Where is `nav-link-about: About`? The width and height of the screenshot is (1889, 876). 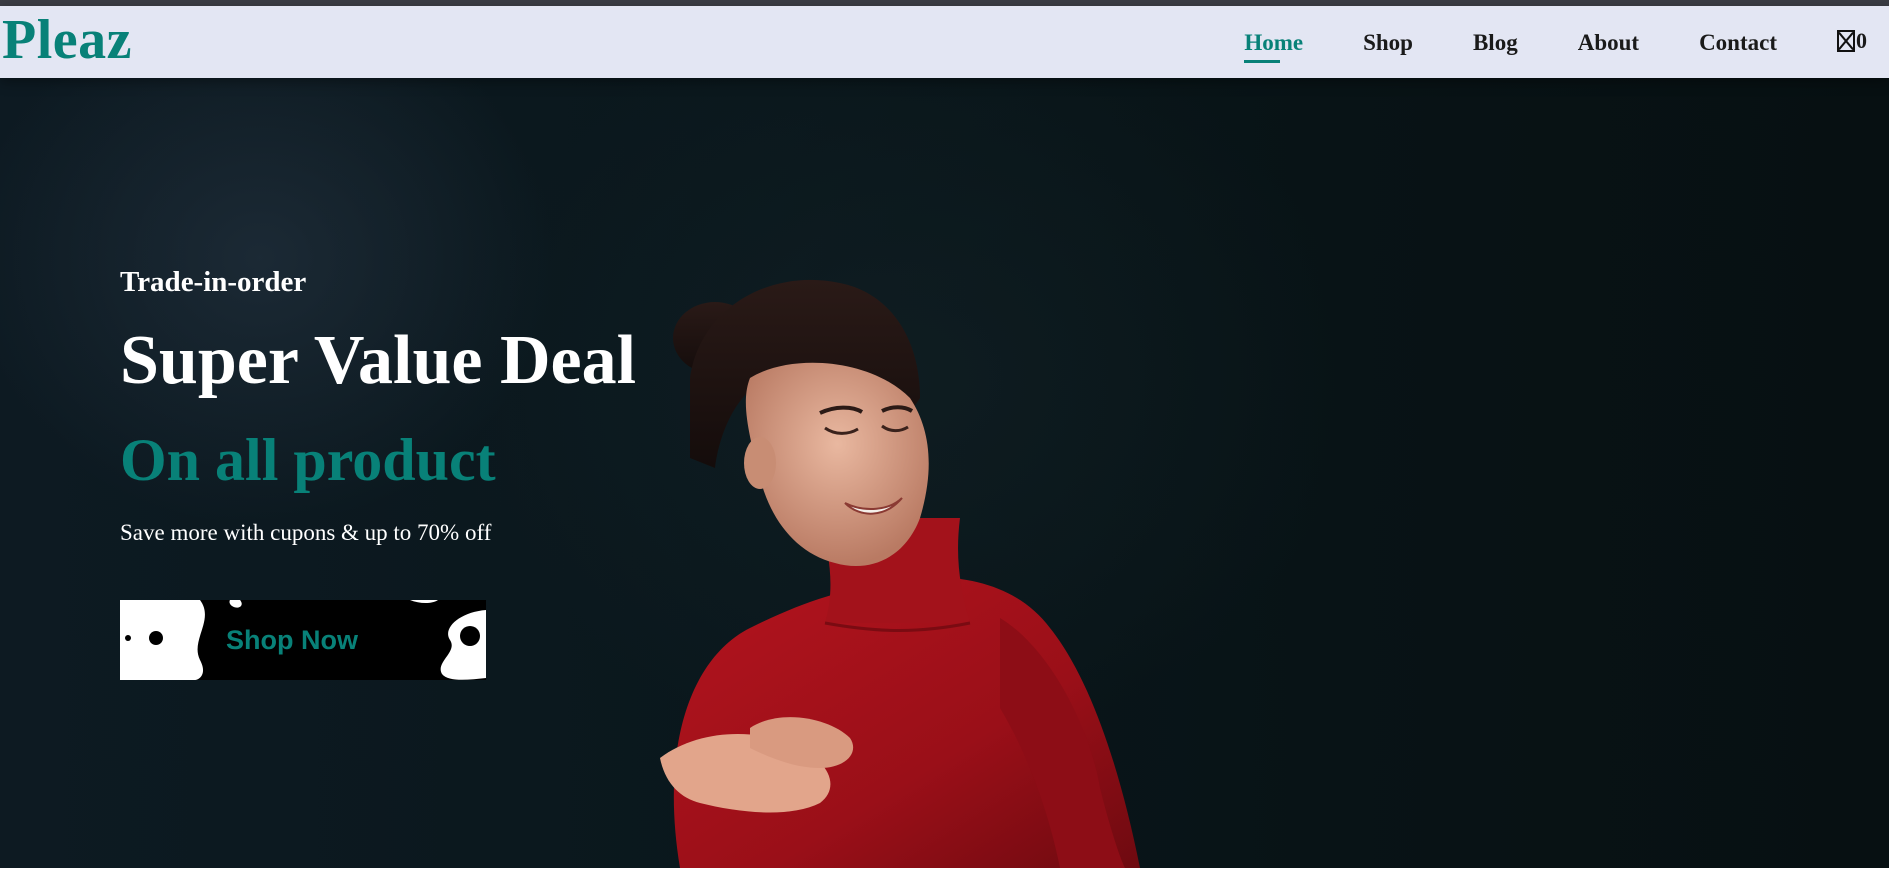
nav-link-about: About is located at coordinates (1608, 42).